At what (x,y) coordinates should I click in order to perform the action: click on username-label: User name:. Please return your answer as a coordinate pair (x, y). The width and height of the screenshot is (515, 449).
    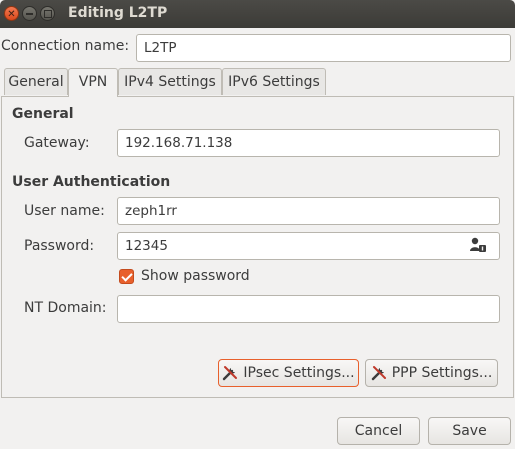
    Looking at the image, I should click on (64, 211).